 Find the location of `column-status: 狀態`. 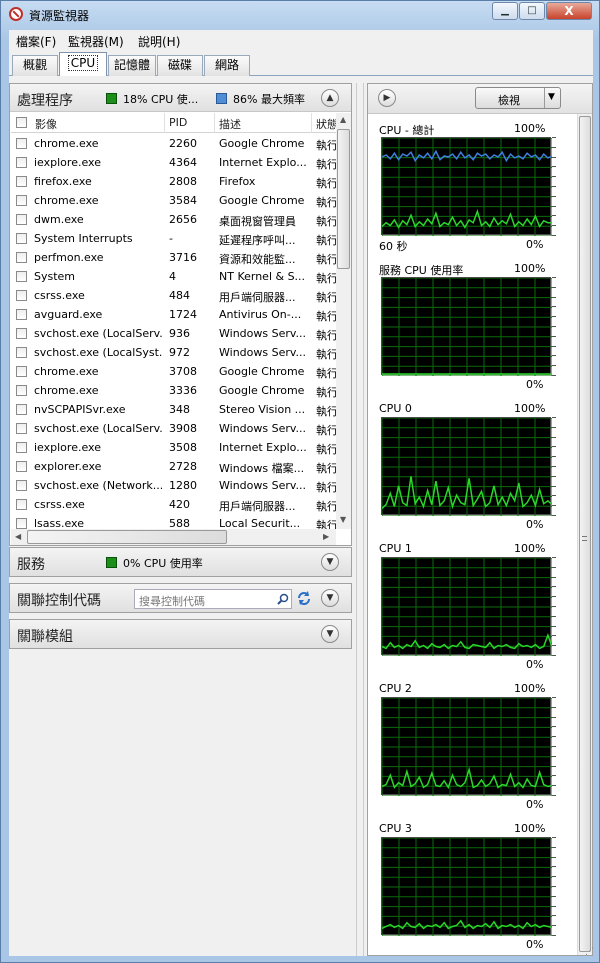

column-status: 狀態 is located at coordinates (326, 124).